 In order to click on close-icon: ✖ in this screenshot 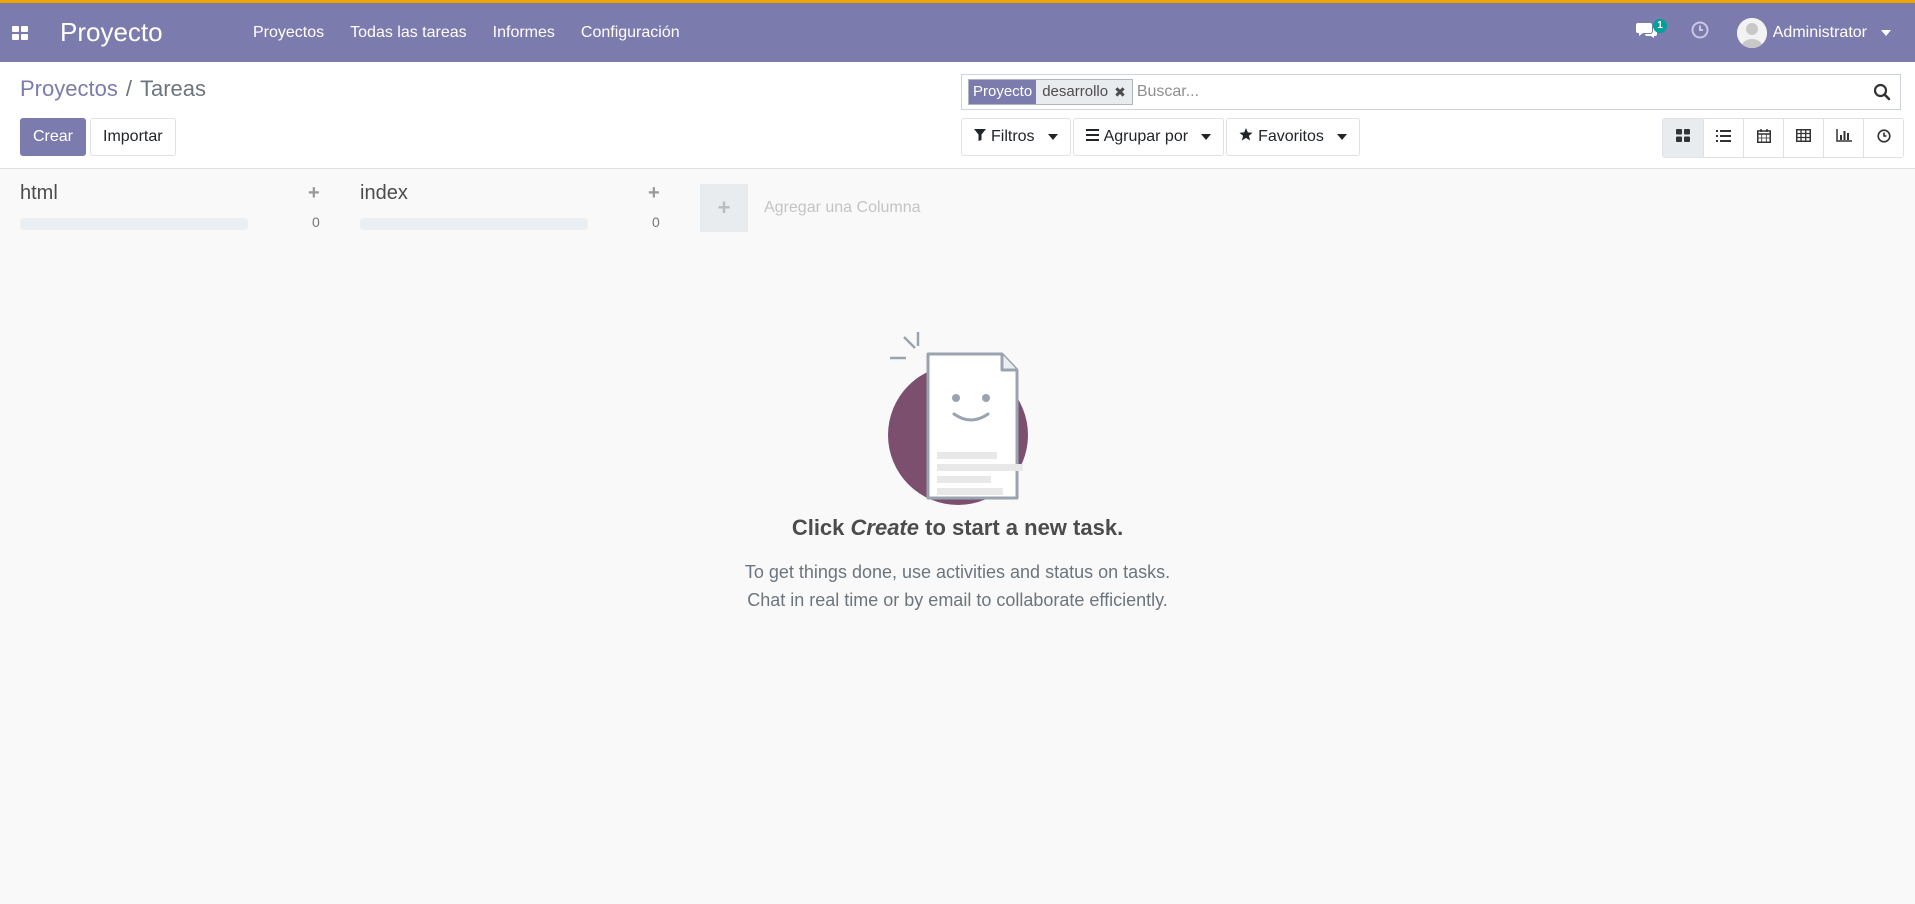, I will do `click(1120, 92)`.